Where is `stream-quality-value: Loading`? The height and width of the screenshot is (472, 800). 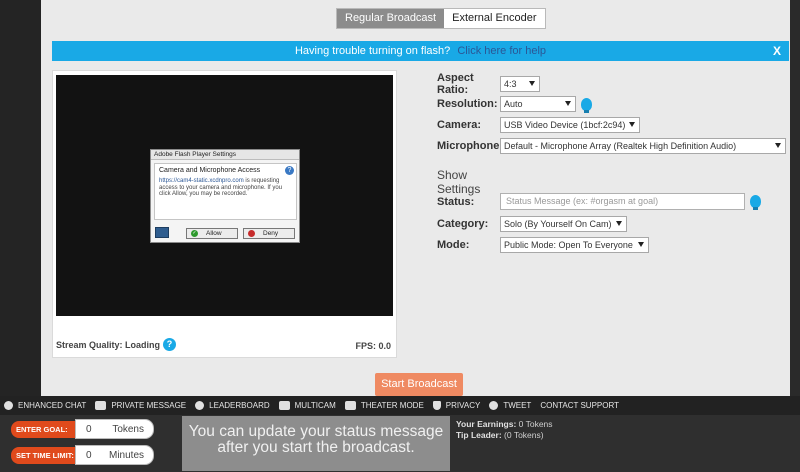 stream-quality-value: Loading is located at coordinates (143, 344).